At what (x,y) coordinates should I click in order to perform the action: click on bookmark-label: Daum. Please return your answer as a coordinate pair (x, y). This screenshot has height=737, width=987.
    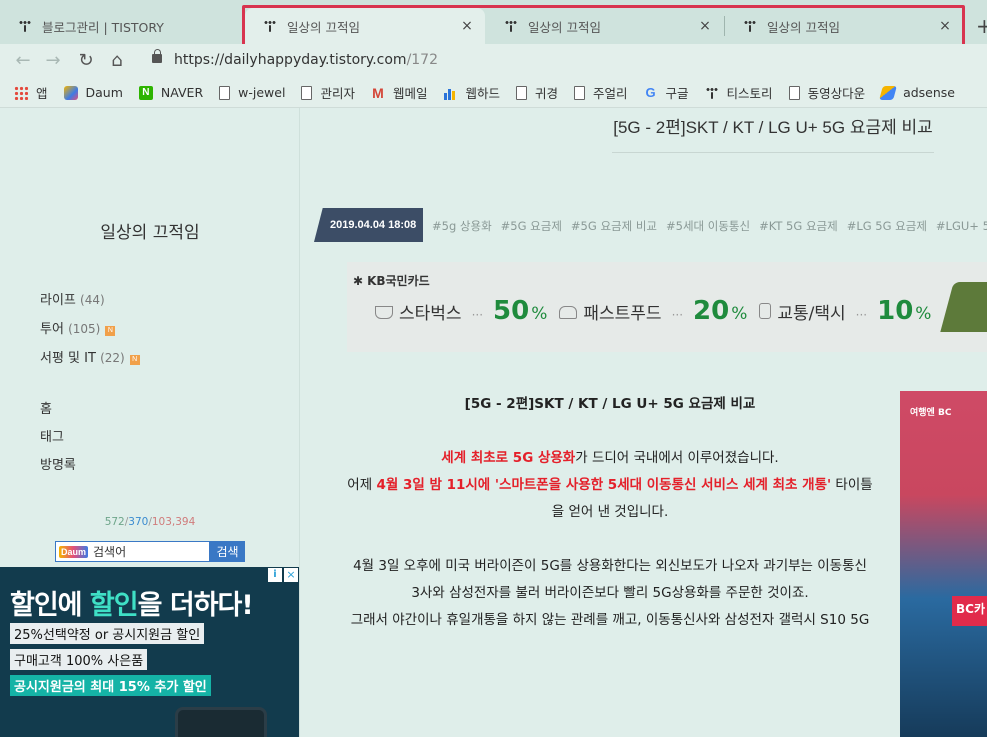
    Looking at the image, I should click on (104, 92).